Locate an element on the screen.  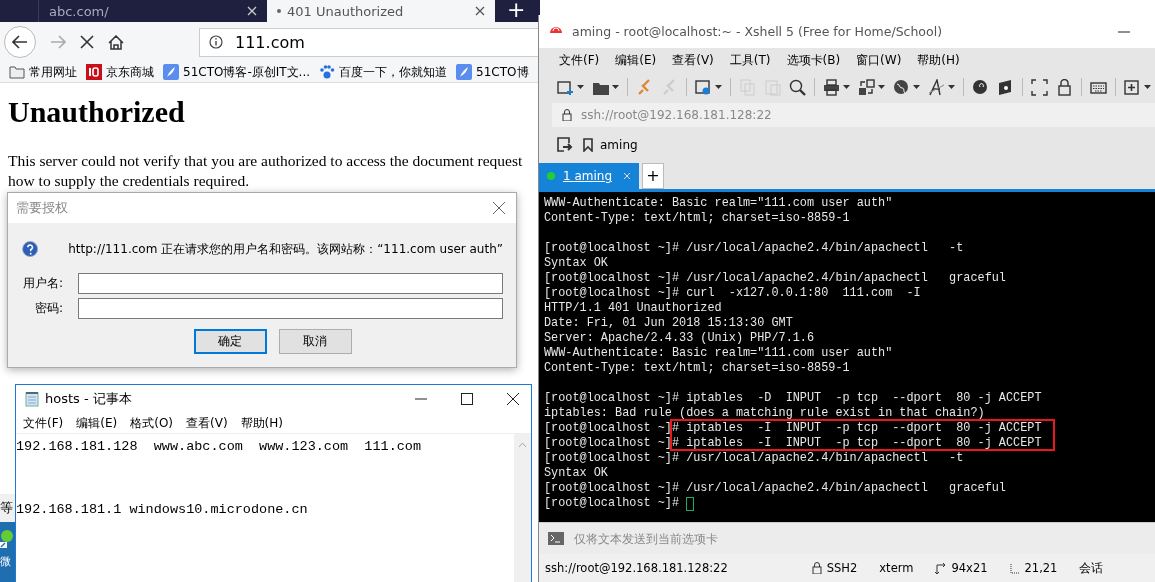
paw-icon is located at coordinates (327, 72).